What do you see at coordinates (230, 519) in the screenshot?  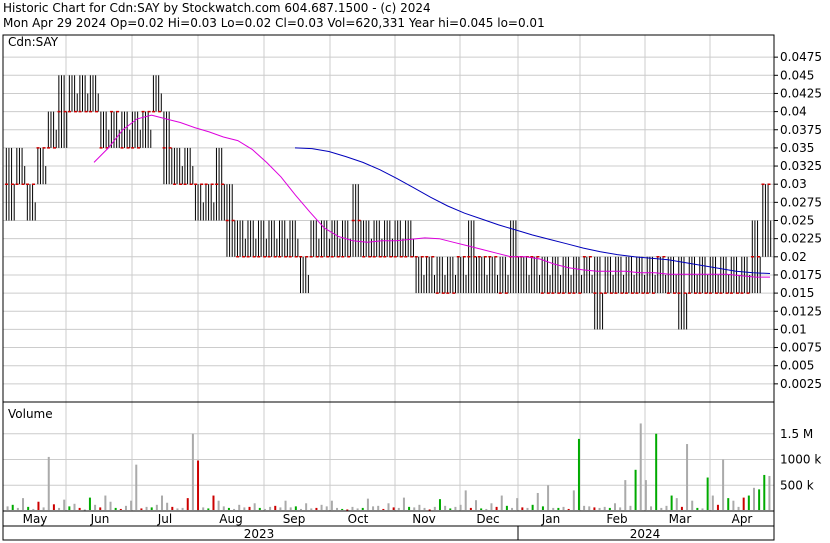 I see `month-label: Aug` at bounding box center [230, 519].